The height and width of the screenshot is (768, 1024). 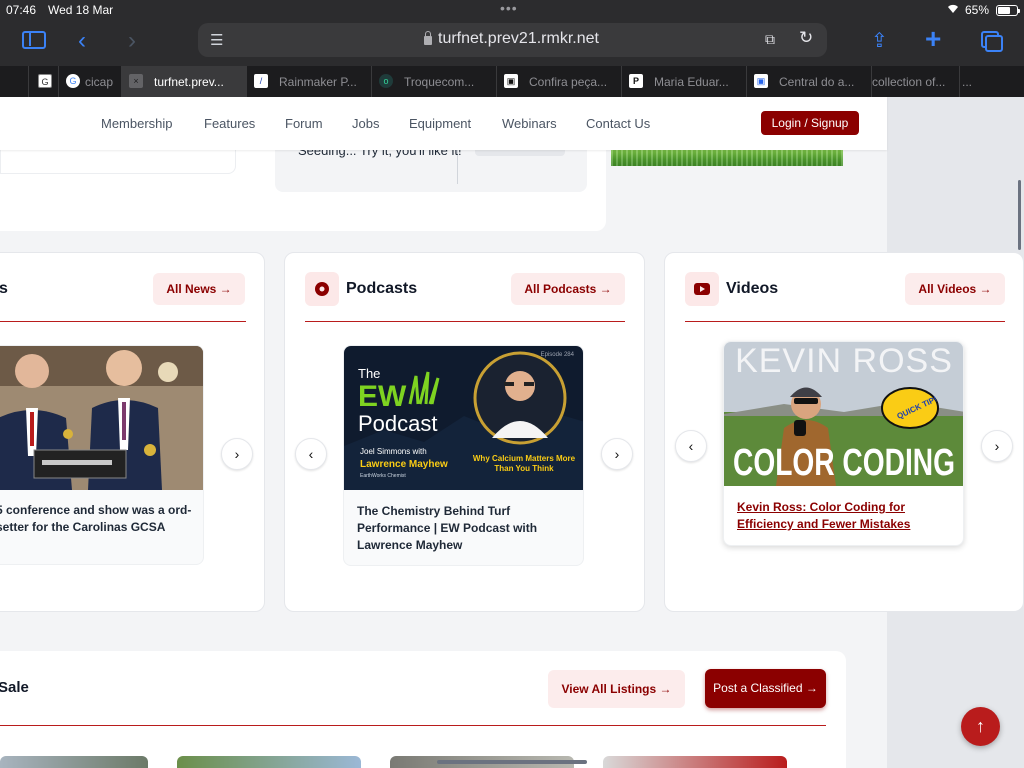 I want to click on award-photo, so click(x=101, y=418).